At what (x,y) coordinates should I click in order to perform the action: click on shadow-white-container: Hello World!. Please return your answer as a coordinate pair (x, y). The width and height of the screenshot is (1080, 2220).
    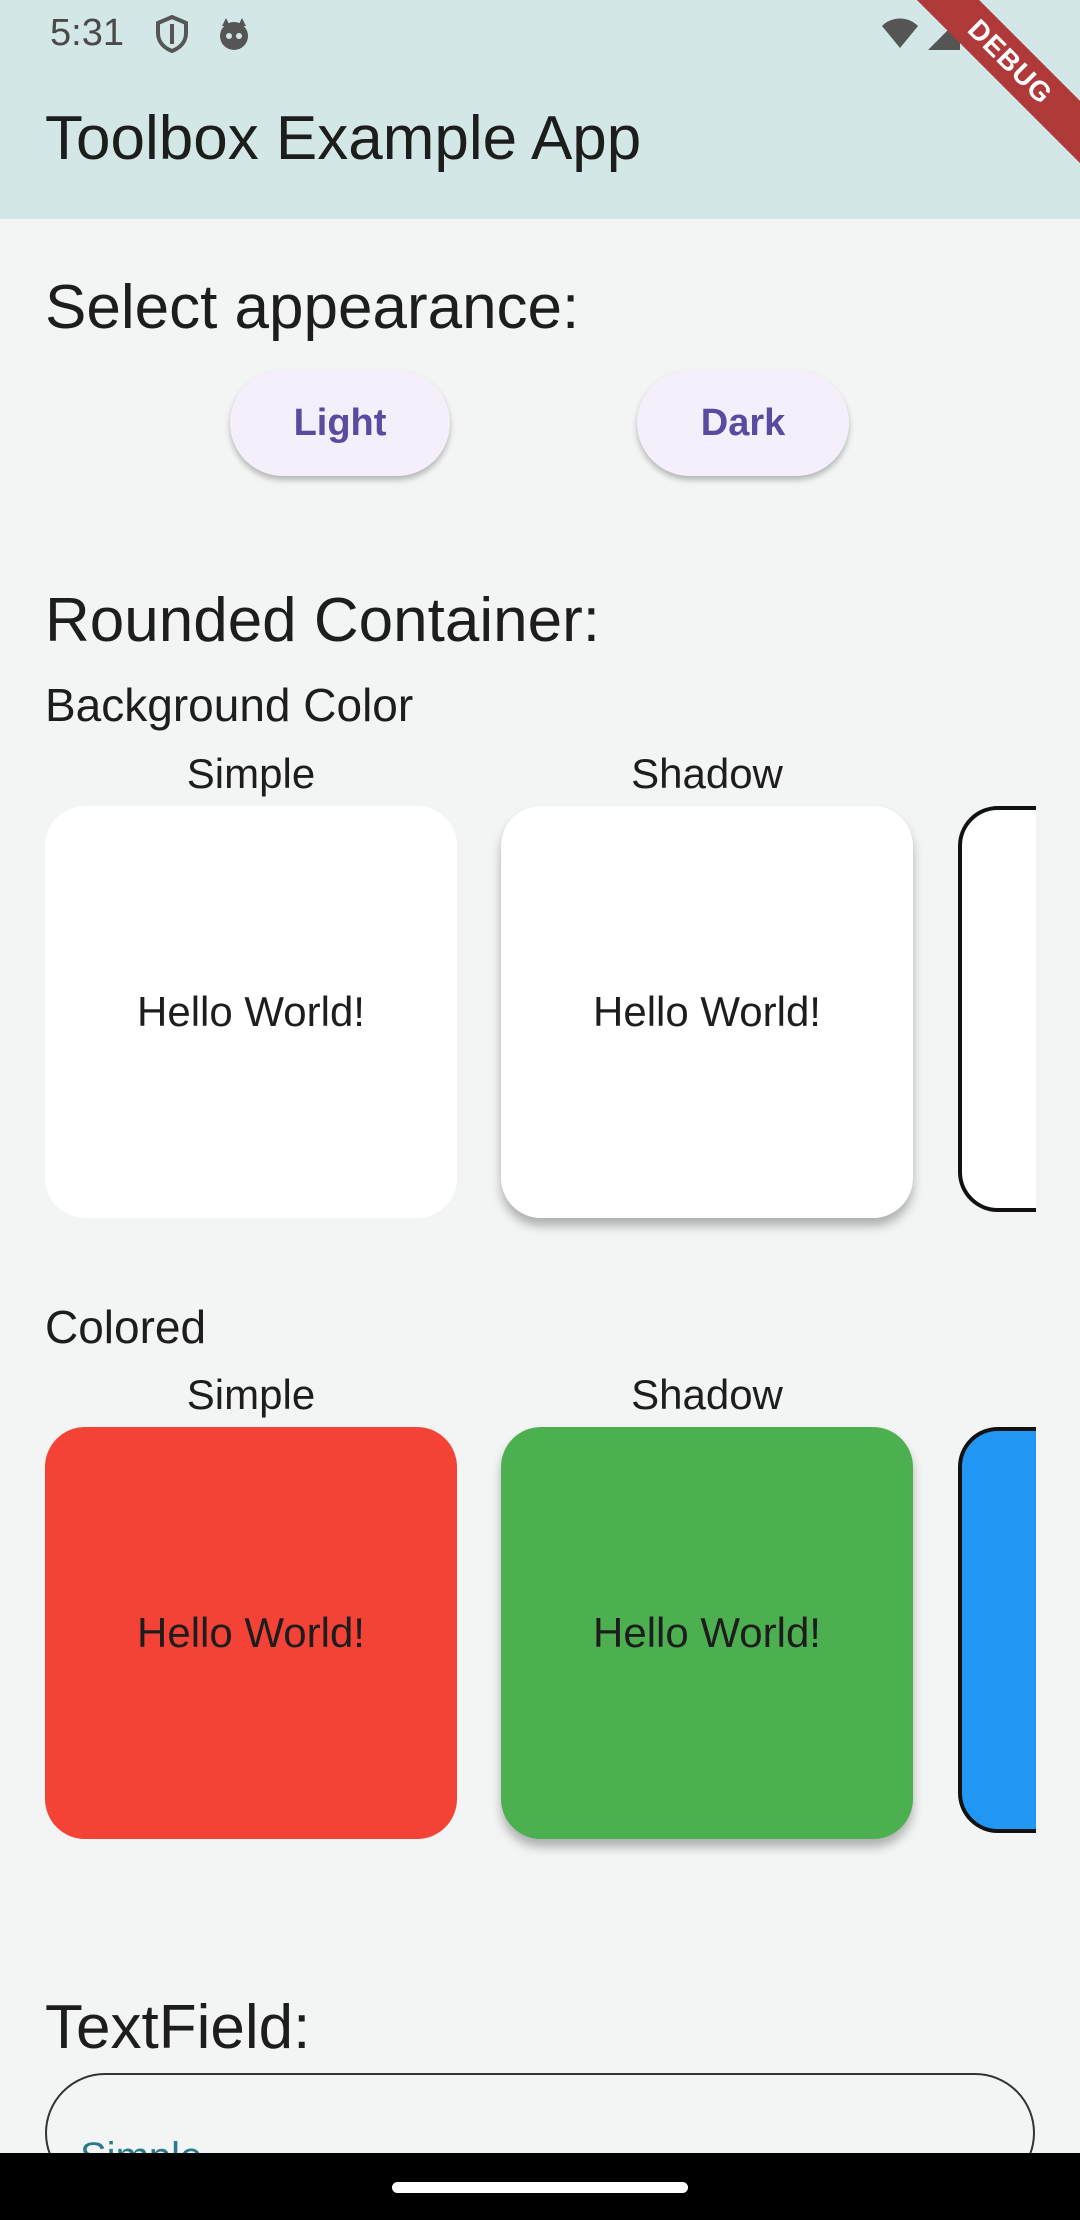
    Looking at the image, I should click on (707, 1012).